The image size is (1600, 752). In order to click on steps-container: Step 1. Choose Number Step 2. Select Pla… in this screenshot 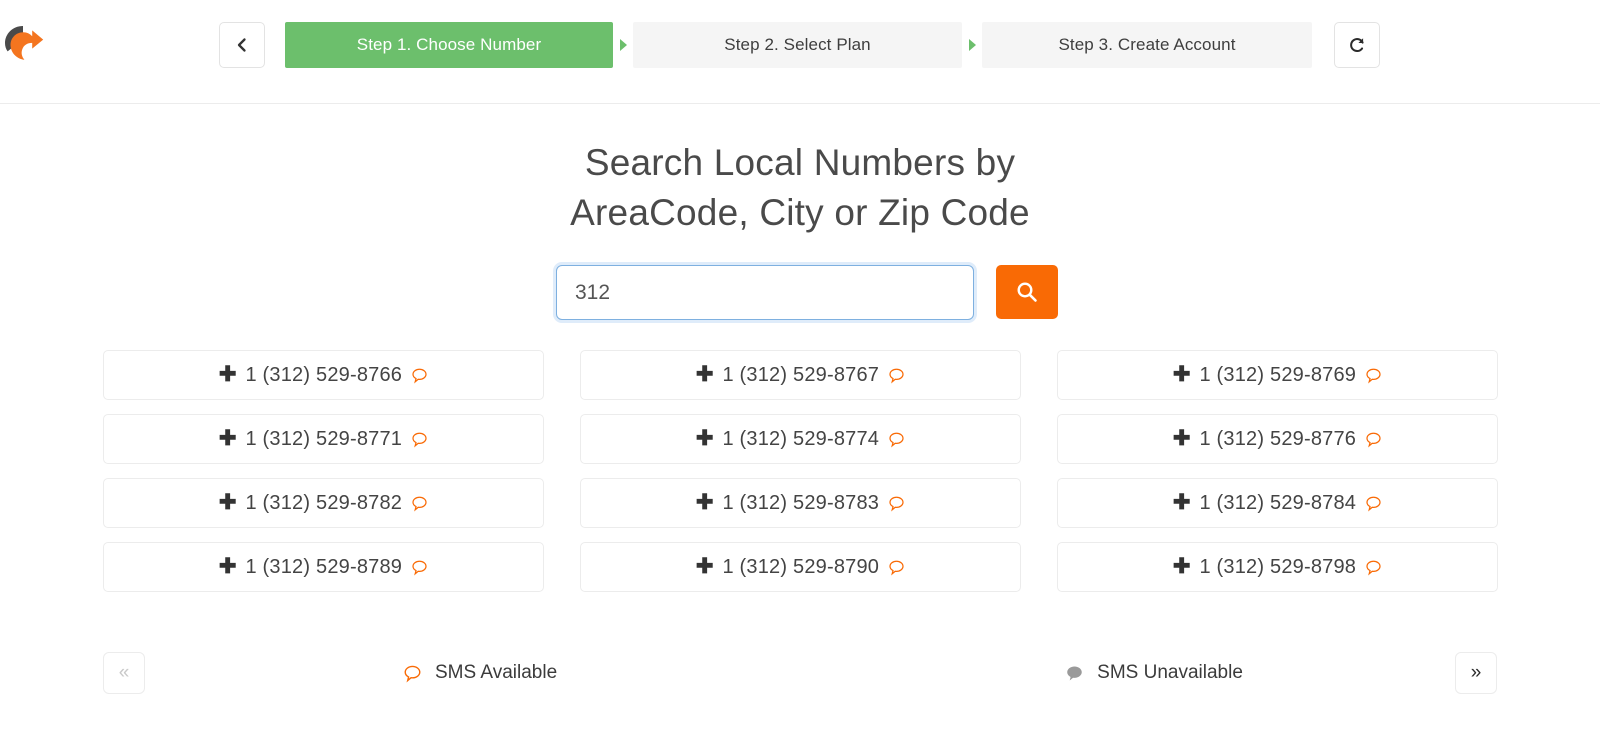, I will do `click(798, 45)`.